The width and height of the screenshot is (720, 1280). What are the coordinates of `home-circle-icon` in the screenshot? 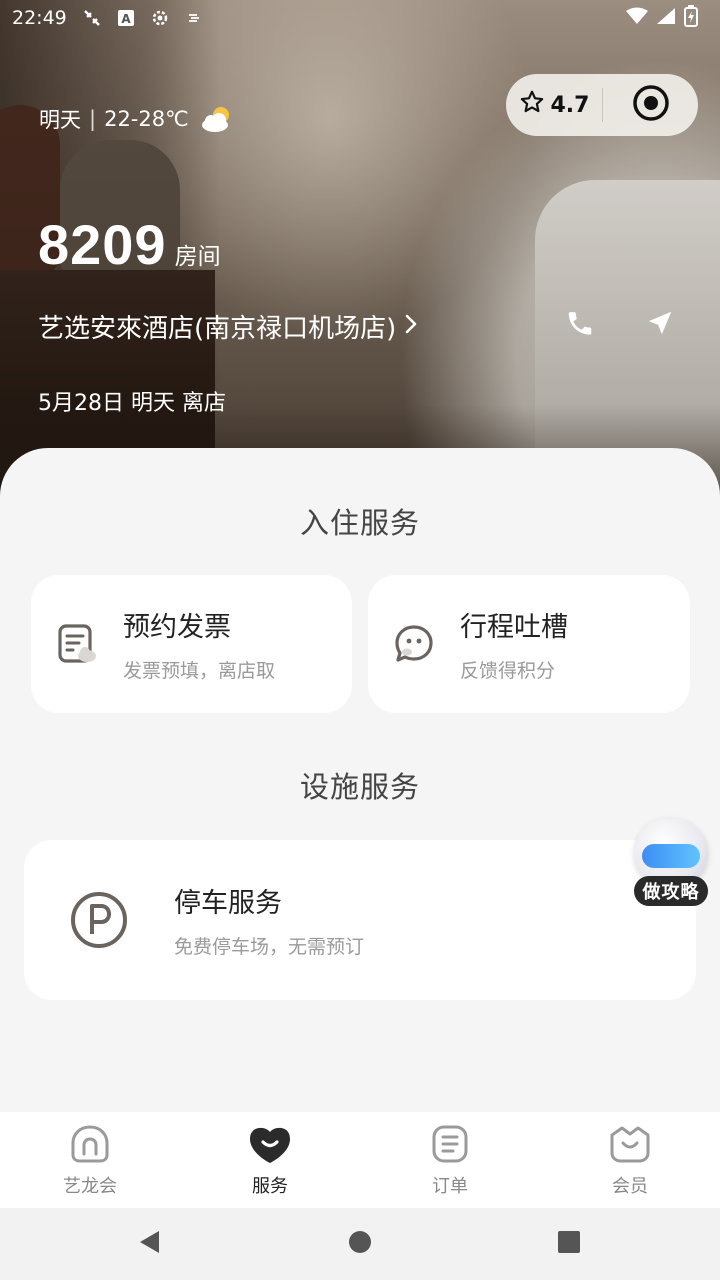 It's located at (360, 1244).